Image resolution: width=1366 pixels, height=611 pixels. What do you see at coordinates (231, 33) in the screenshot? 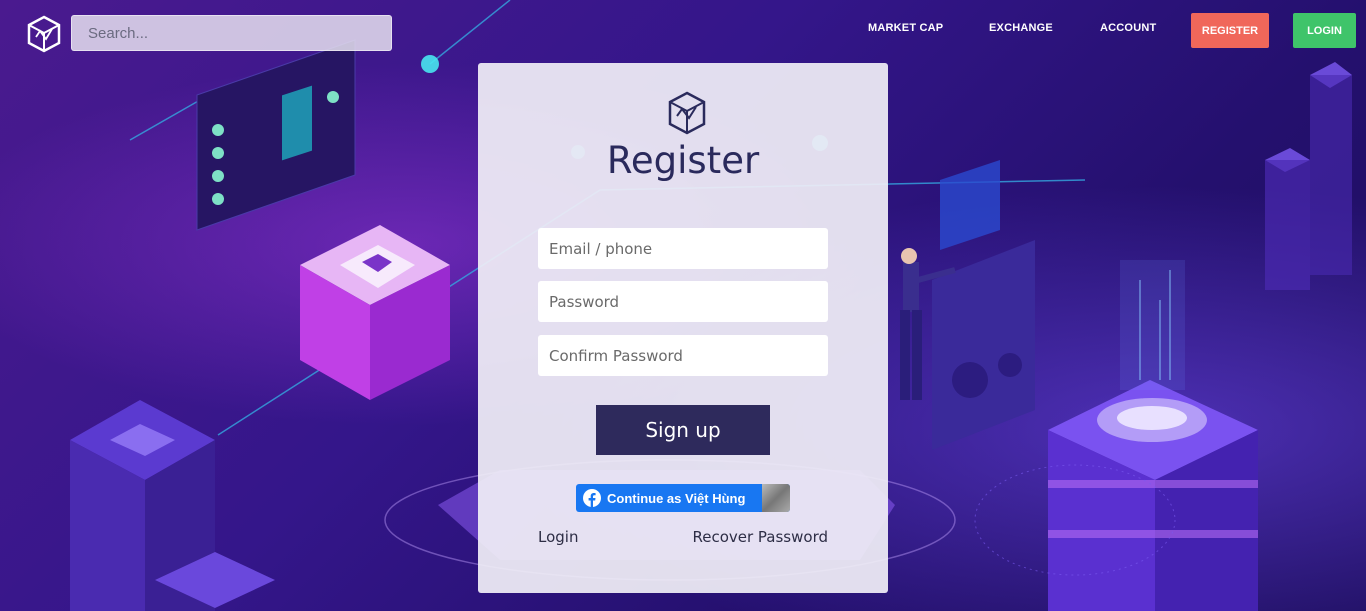
I see `search-input` at bounding box center [231, 33].